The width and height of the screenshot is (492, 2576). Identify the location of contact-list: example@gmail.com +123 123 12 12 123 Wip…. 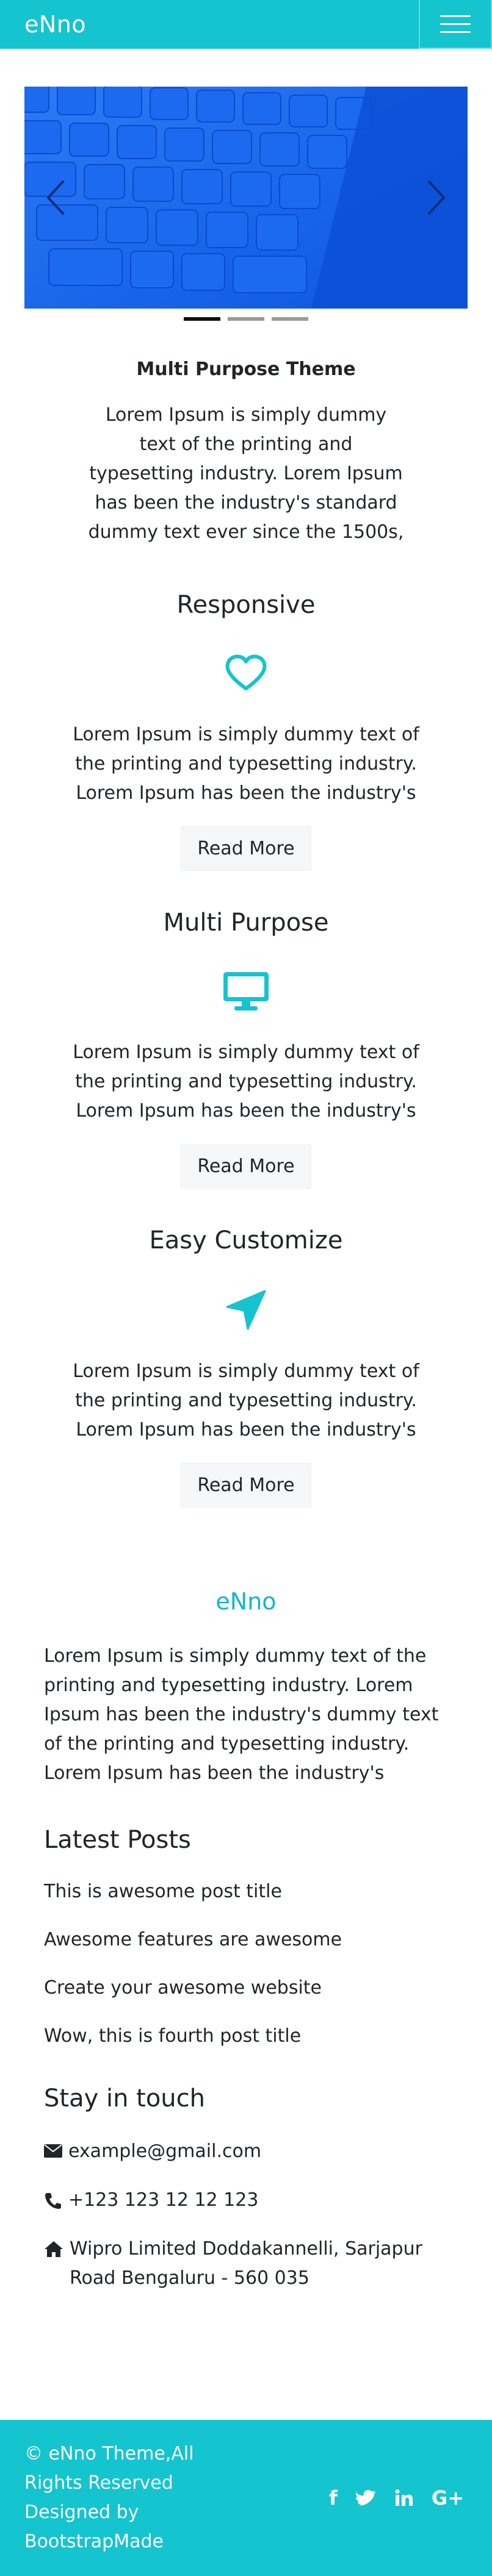
(246, 2215).